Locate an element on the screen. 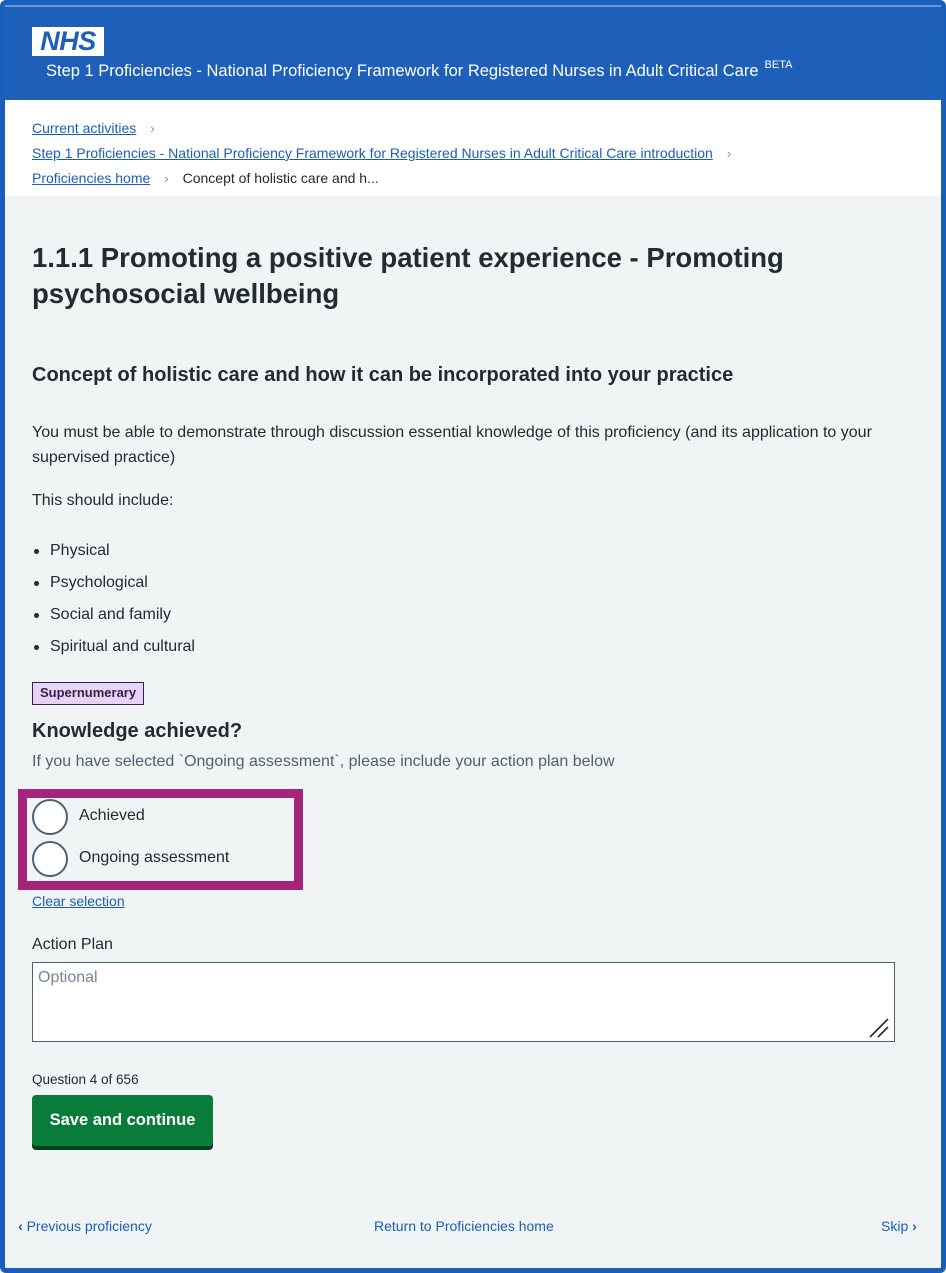 The width and height of the screenshot is (946, 1273). resize-handle-icon is located at coordinates (879, 1028).